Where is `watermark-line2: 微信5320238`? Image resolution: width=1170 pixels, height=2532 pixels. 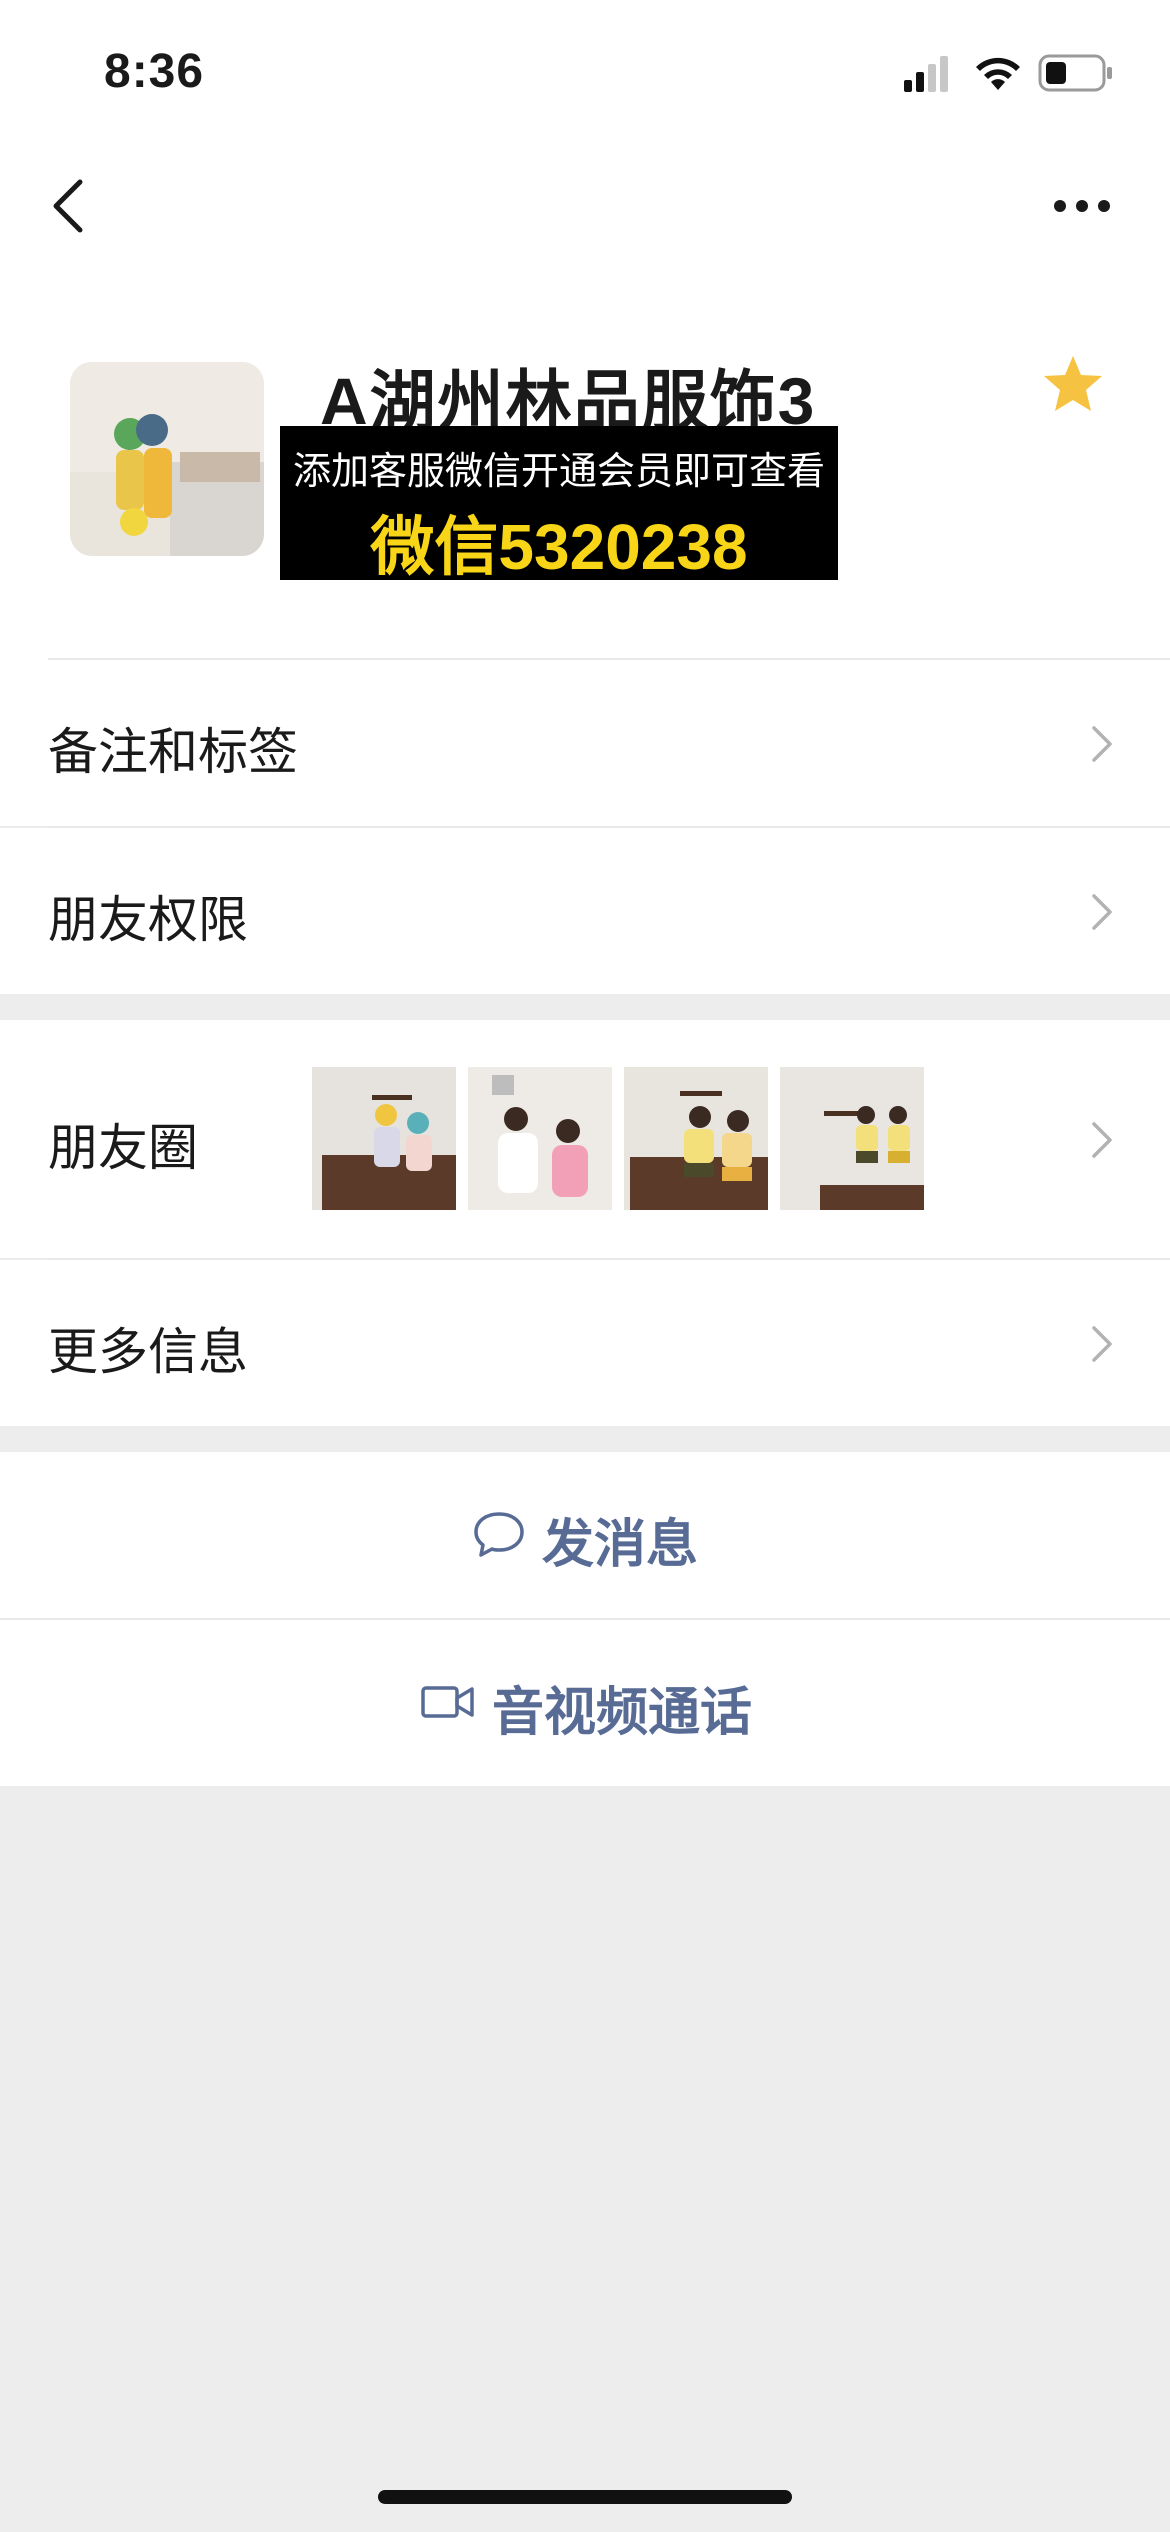 watermark-line2: 微信5320238 is located at coordinates (559, 547).